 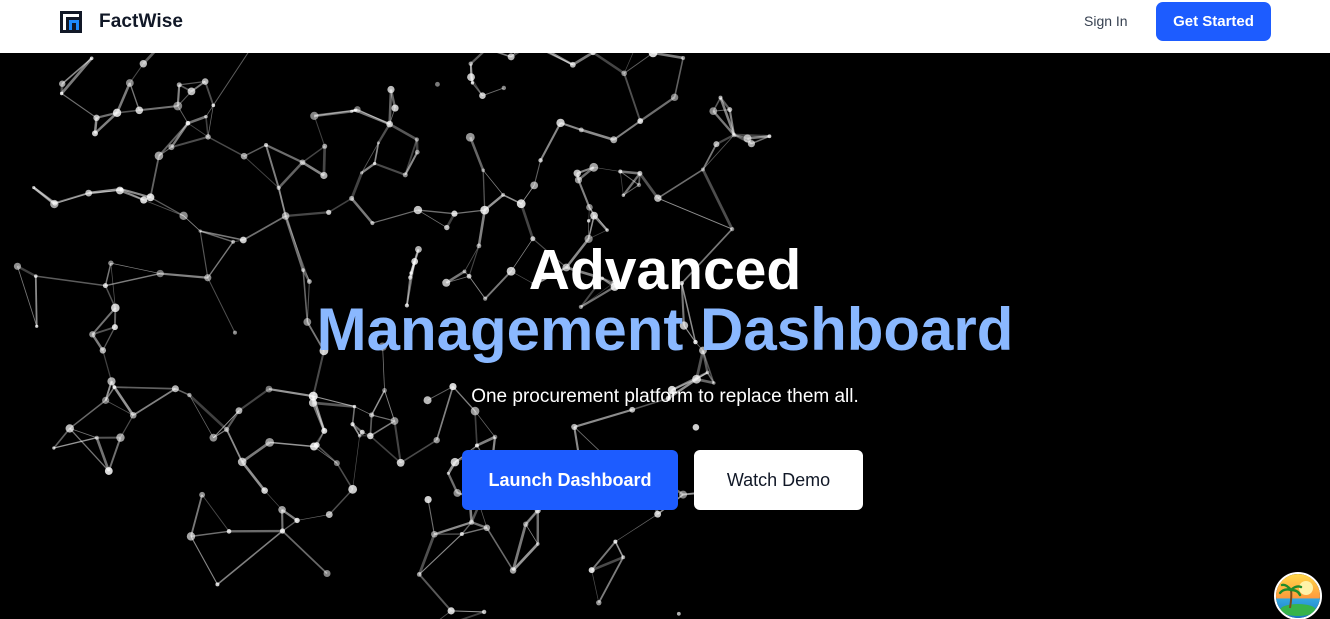 I want to click on get-started-button: Get Started, so click(x=1213, y=21).